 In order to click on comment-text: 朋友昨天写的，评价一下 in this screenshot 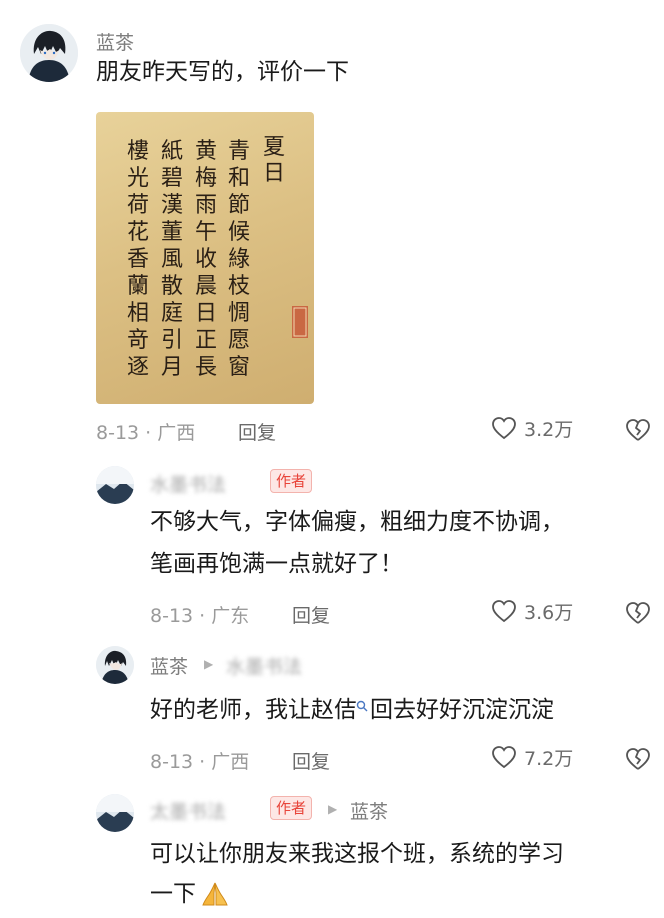, I will do `click(222, 72)`.